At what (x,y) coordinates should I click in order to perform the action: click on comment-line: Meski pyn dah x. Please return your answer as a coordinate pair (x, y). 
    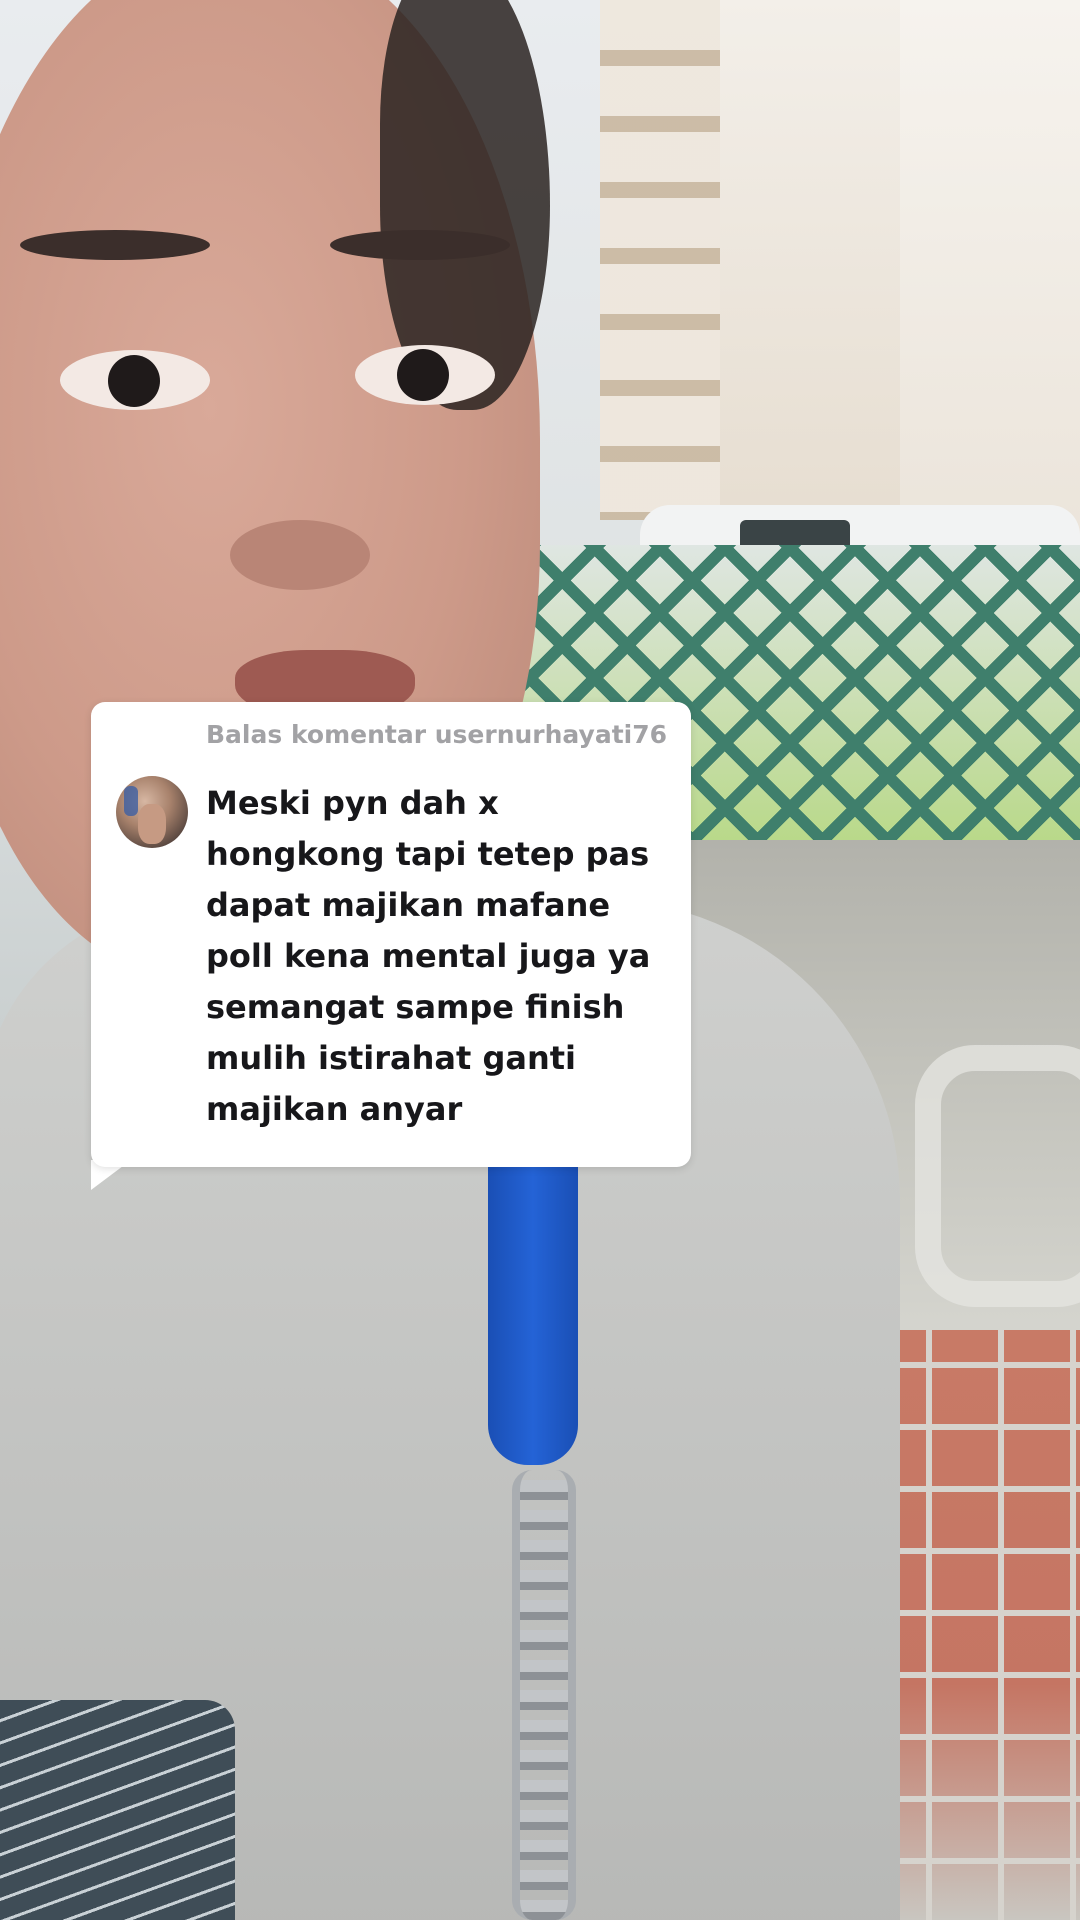
    Looking at the image, I should click on (352, 803).